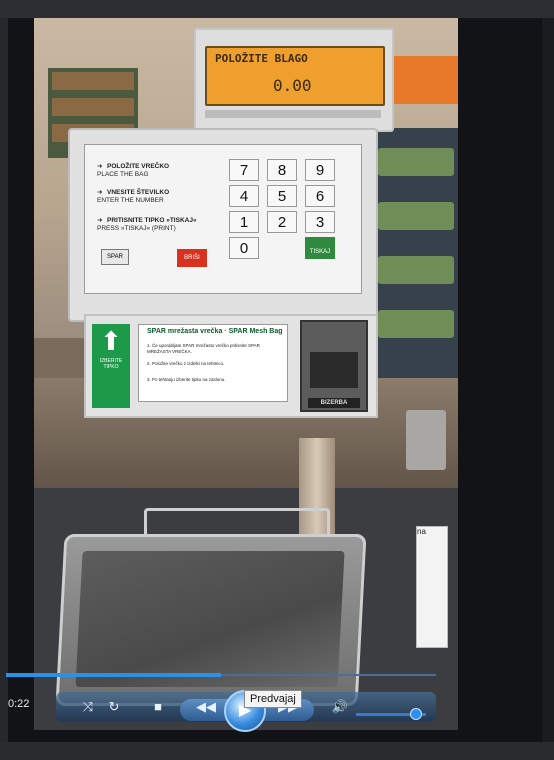 The width and height of the screenshot is (554, 760). Describe the element at coordinates (4, 389) in the screenshot. I see `monitor-left-bezel` at that location.